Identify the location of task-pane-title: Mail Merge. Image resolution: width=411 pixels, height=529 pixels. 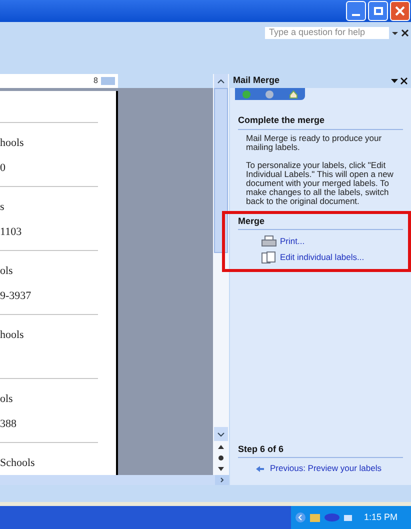
(257, 81).